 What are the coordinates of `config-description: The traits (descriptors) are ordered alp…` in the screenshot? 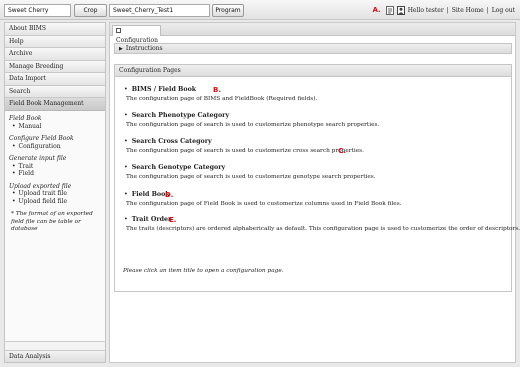 It's located at (323, 229).